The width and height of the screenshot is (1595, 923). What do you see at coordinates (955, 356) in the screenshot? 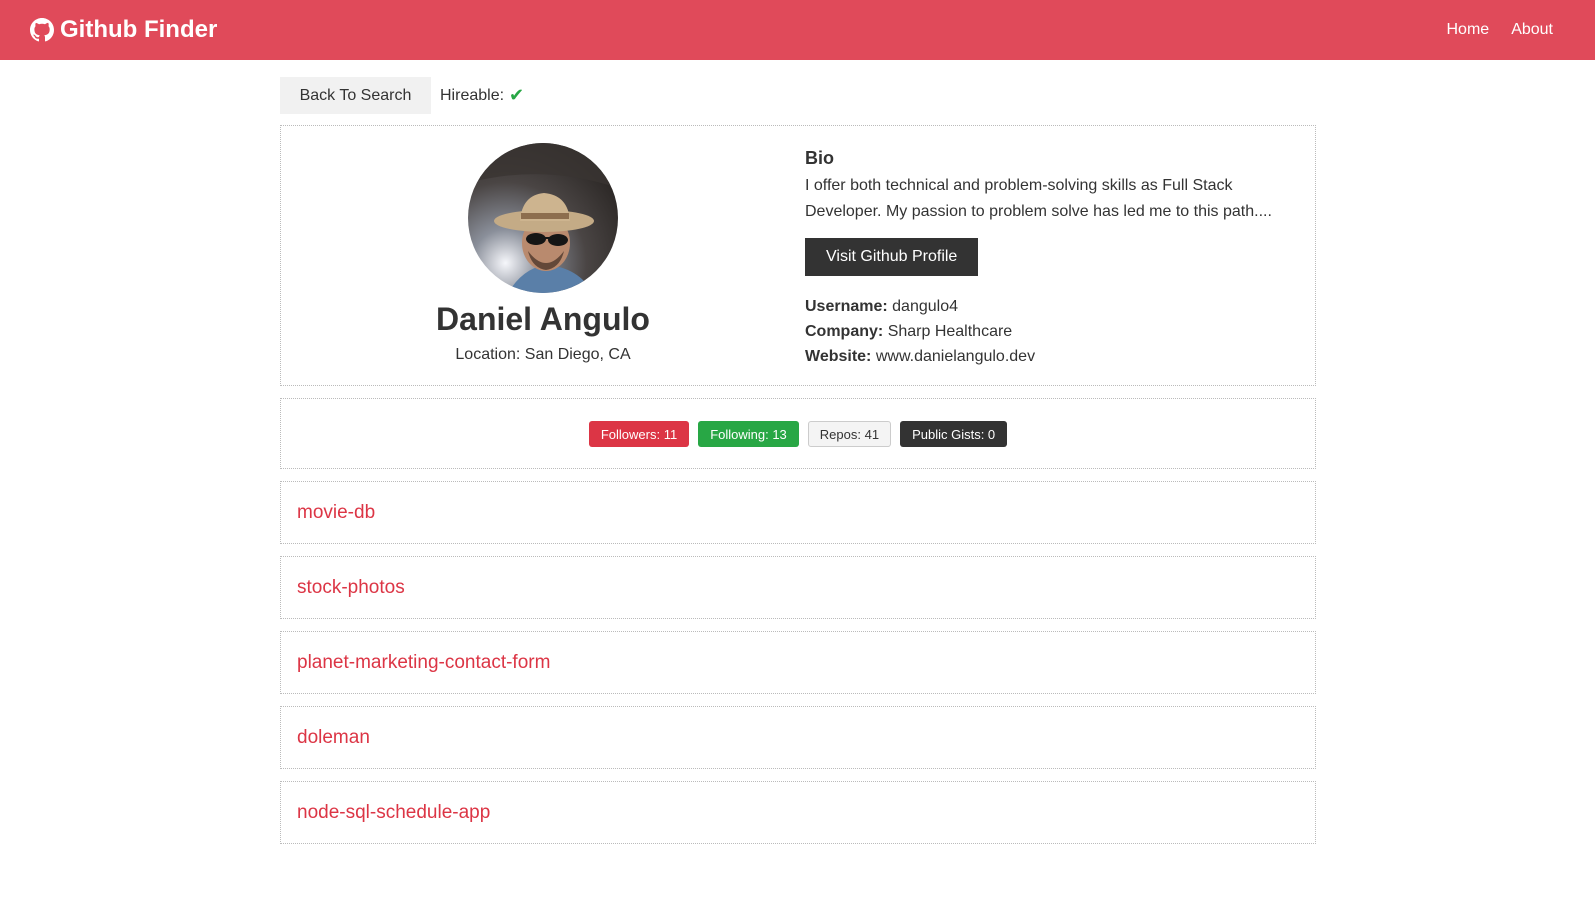
I see `website-value: www.danielangulo.dev` at bounding box center [955, 356].